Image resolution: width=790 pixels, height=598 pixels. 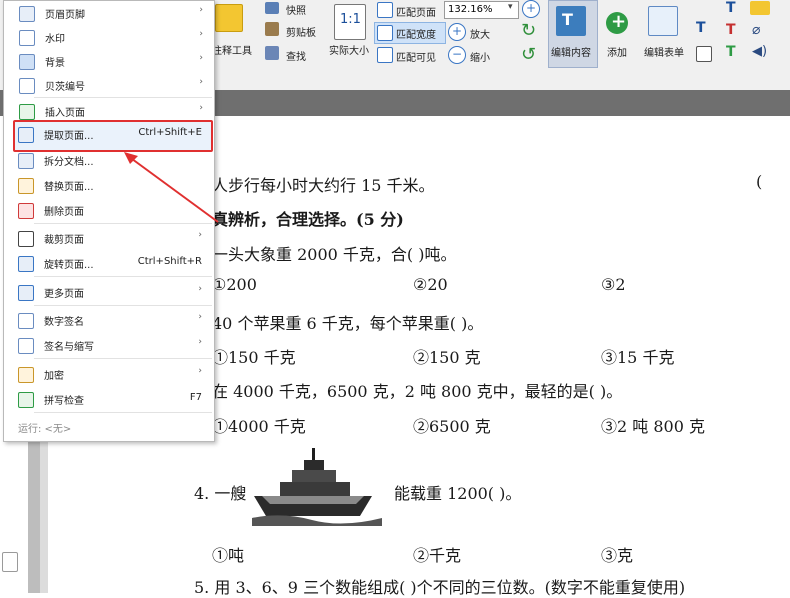 What do you see at coordinates (350, 19) in the screenshot?
I see `actual-size-glyph: 1:1` at bounding box center [350, 19].